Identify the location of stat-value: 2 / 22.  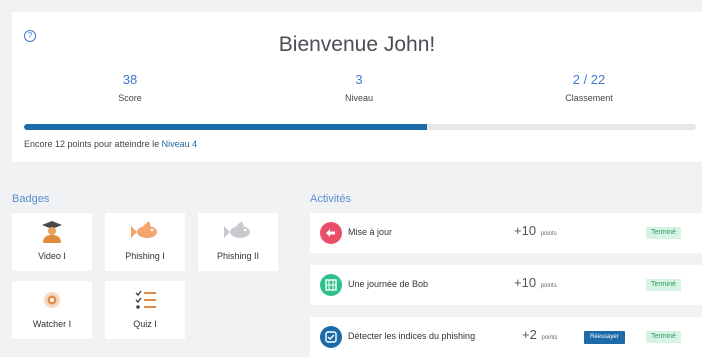
(589, 79).